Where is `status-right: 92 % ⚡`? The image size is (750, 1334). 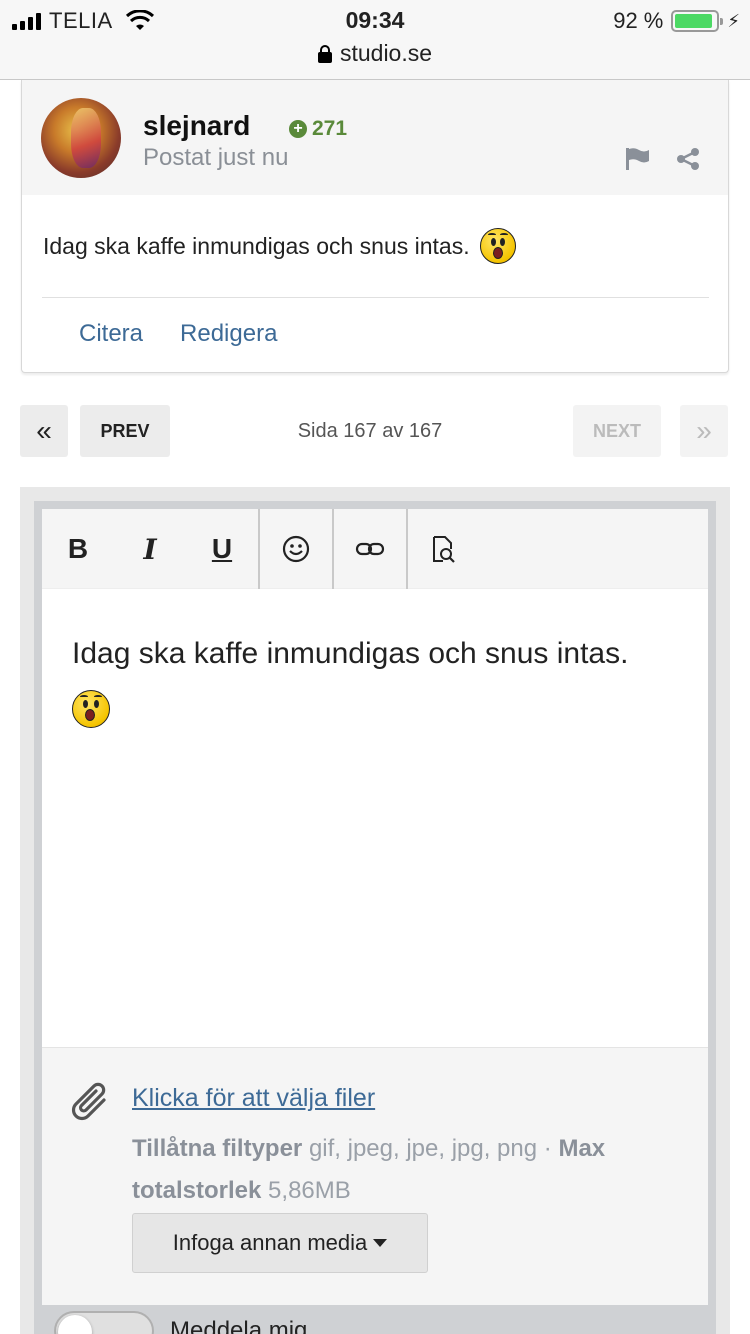 status-right: 92 % ⚡ is located at coordinates (676, 21).